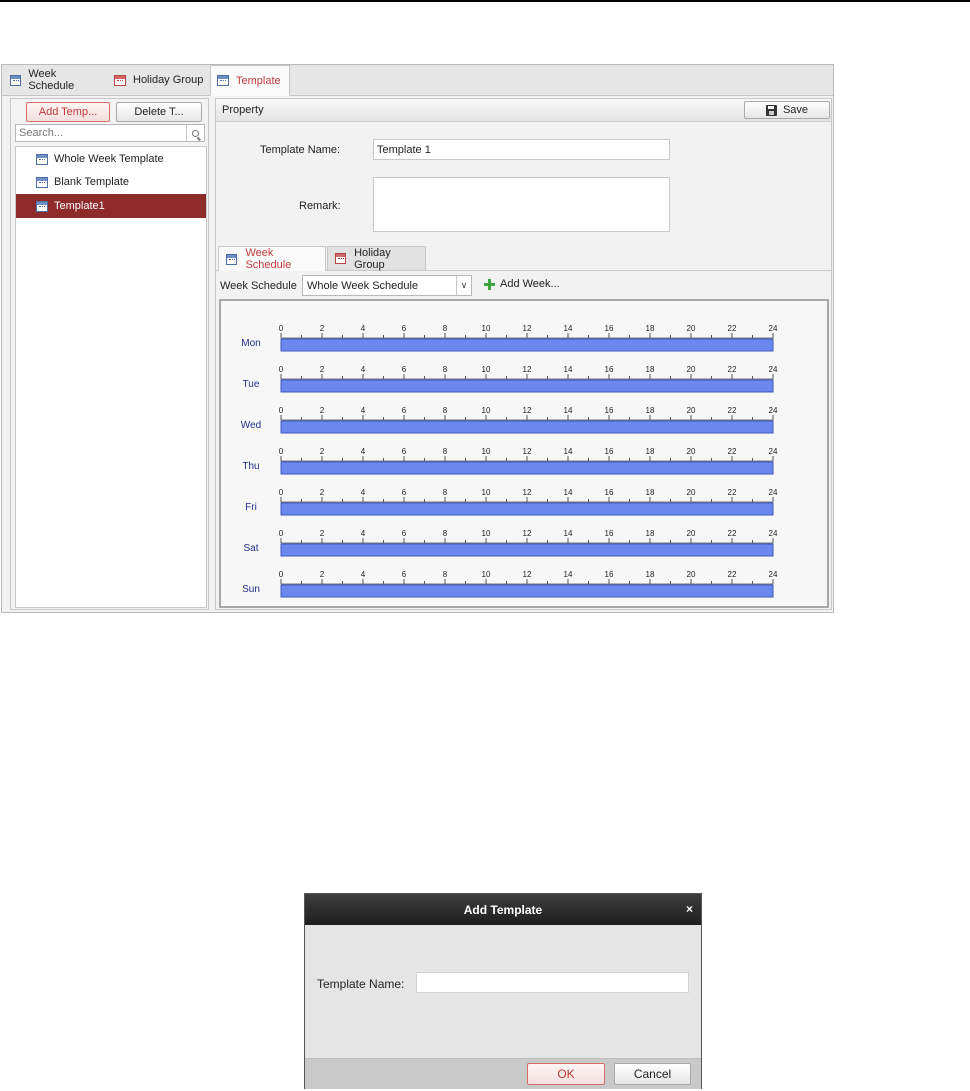  Describe the element at coordinates (795, 110) in the screenshot. I see `save-label: Save` at that location.